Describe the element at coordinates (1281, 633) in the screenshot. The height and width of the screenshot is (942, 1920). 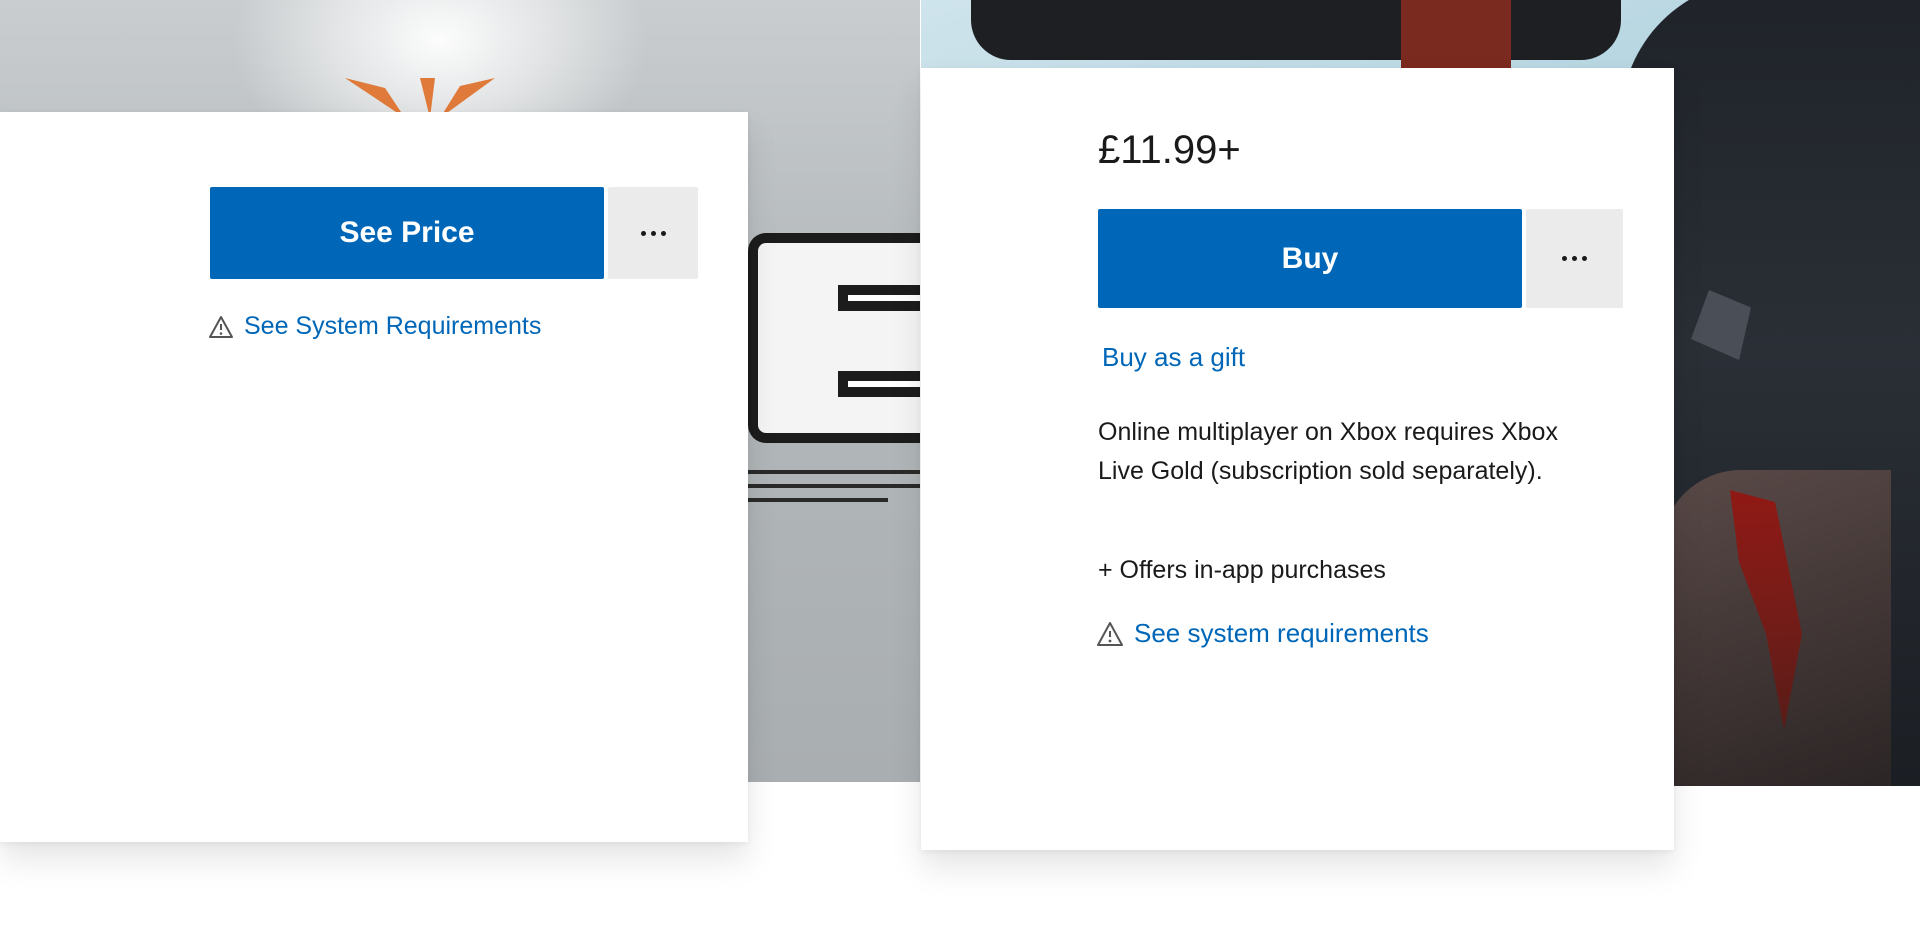
I see `system-requirements-label: See system requirements` at that location.